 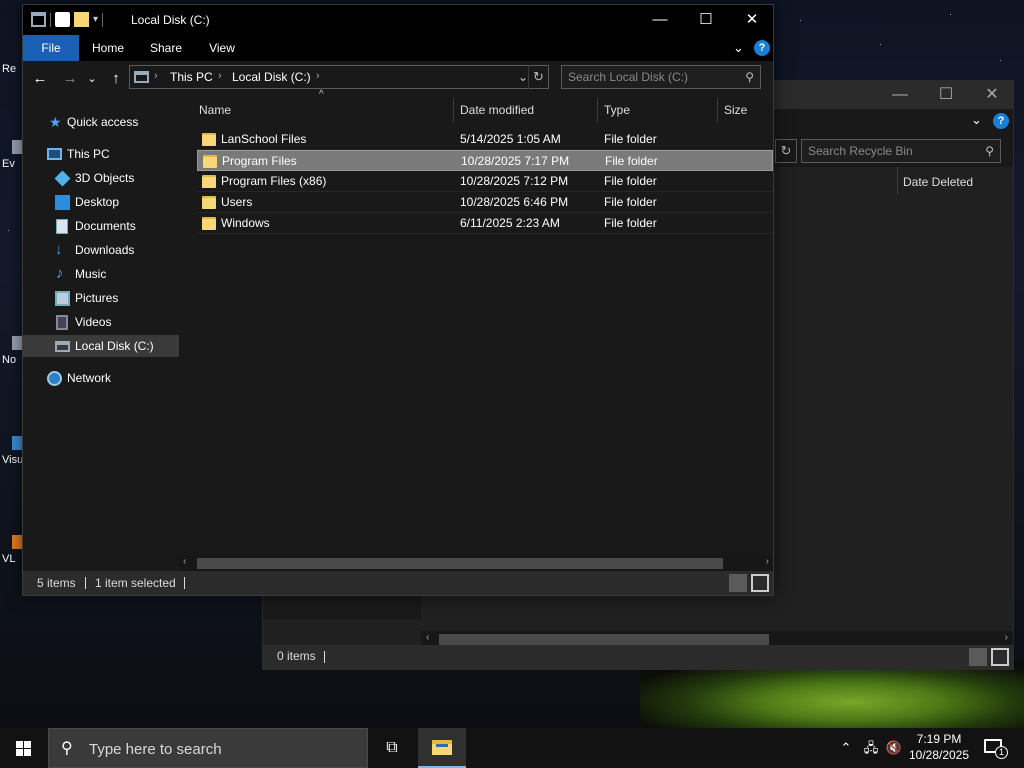 I want to click on file-row: Windows 6/11/2025 2:23 AM File folder, so click(x=485, y=223).